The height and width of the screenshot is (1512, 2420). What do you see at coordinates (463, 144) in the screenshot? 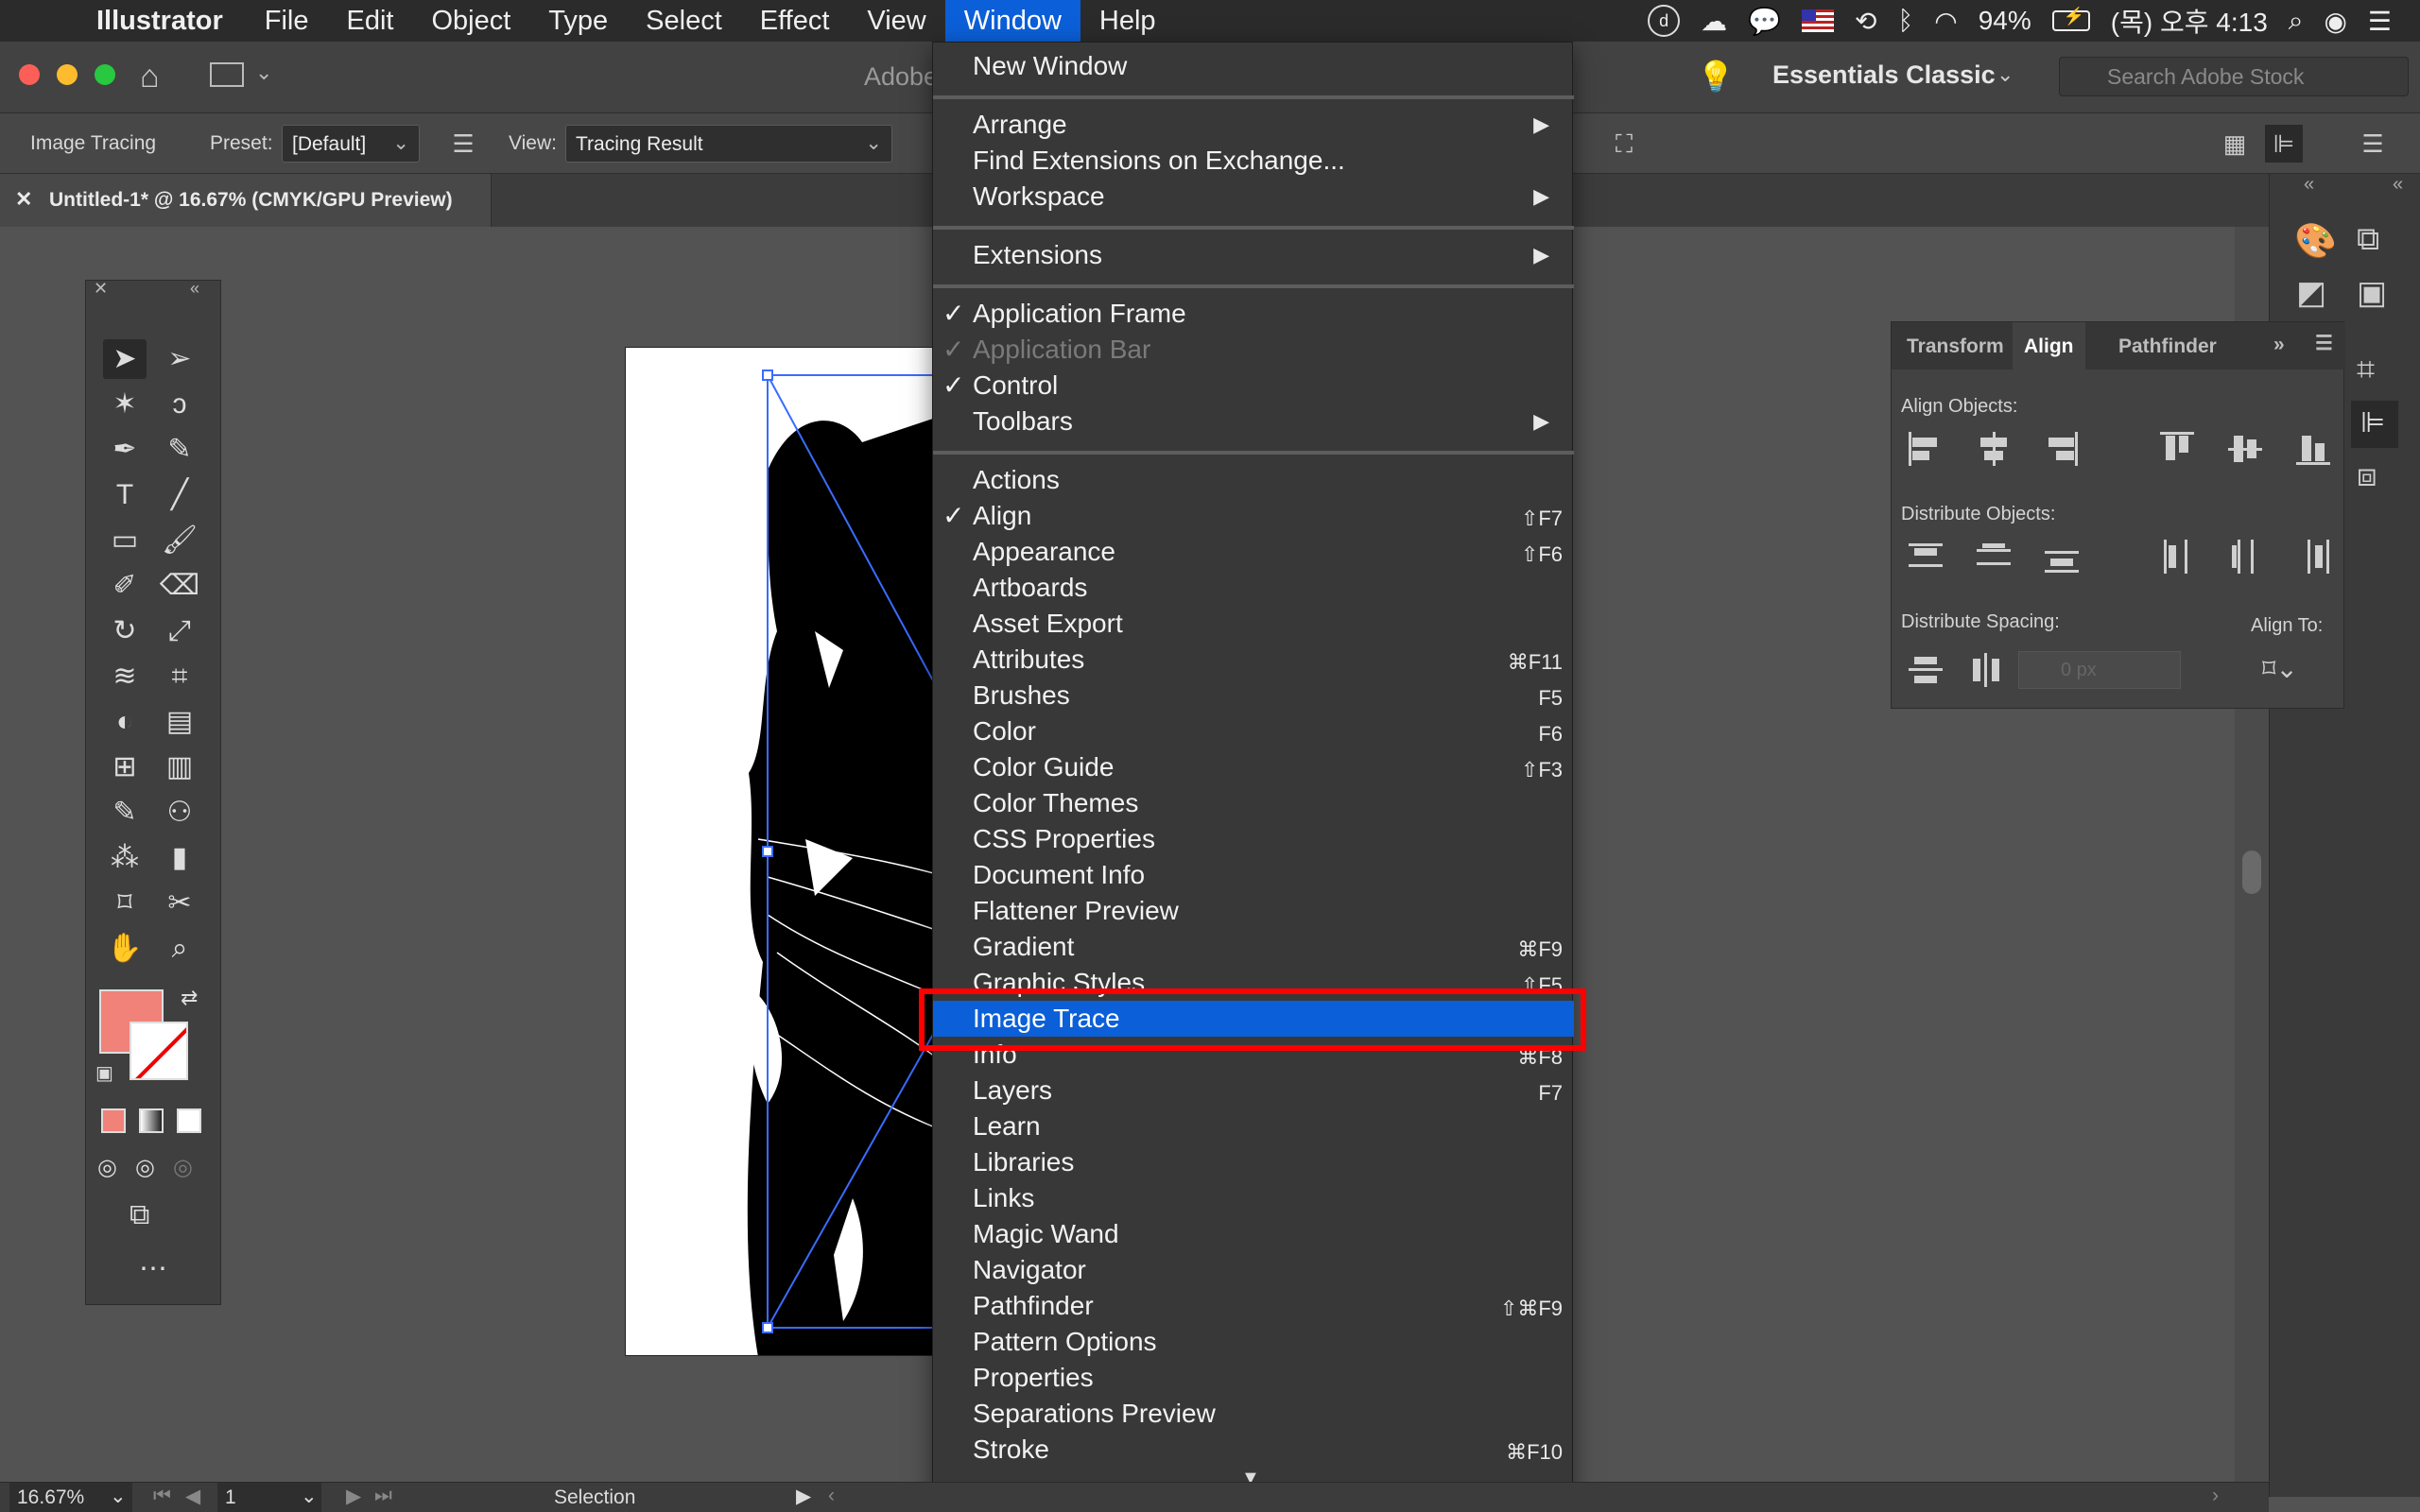
I see `tracing-options-icon: ☰` at bounding box center [463, 144].